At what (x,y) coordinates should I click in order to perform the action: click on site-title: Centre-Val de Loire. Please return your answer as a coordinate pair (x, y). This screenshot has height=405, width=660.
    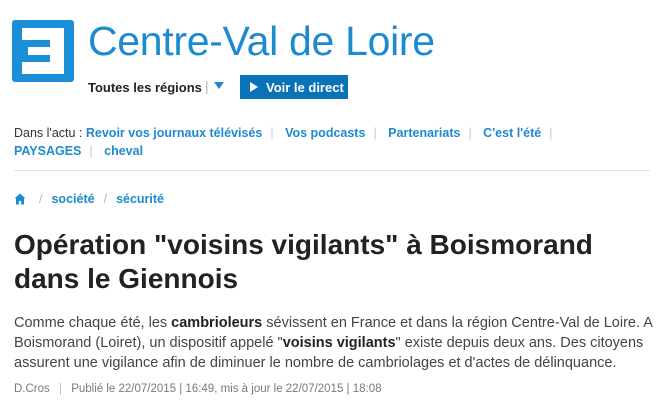
    Looking at the image, I should click on (261, 41).